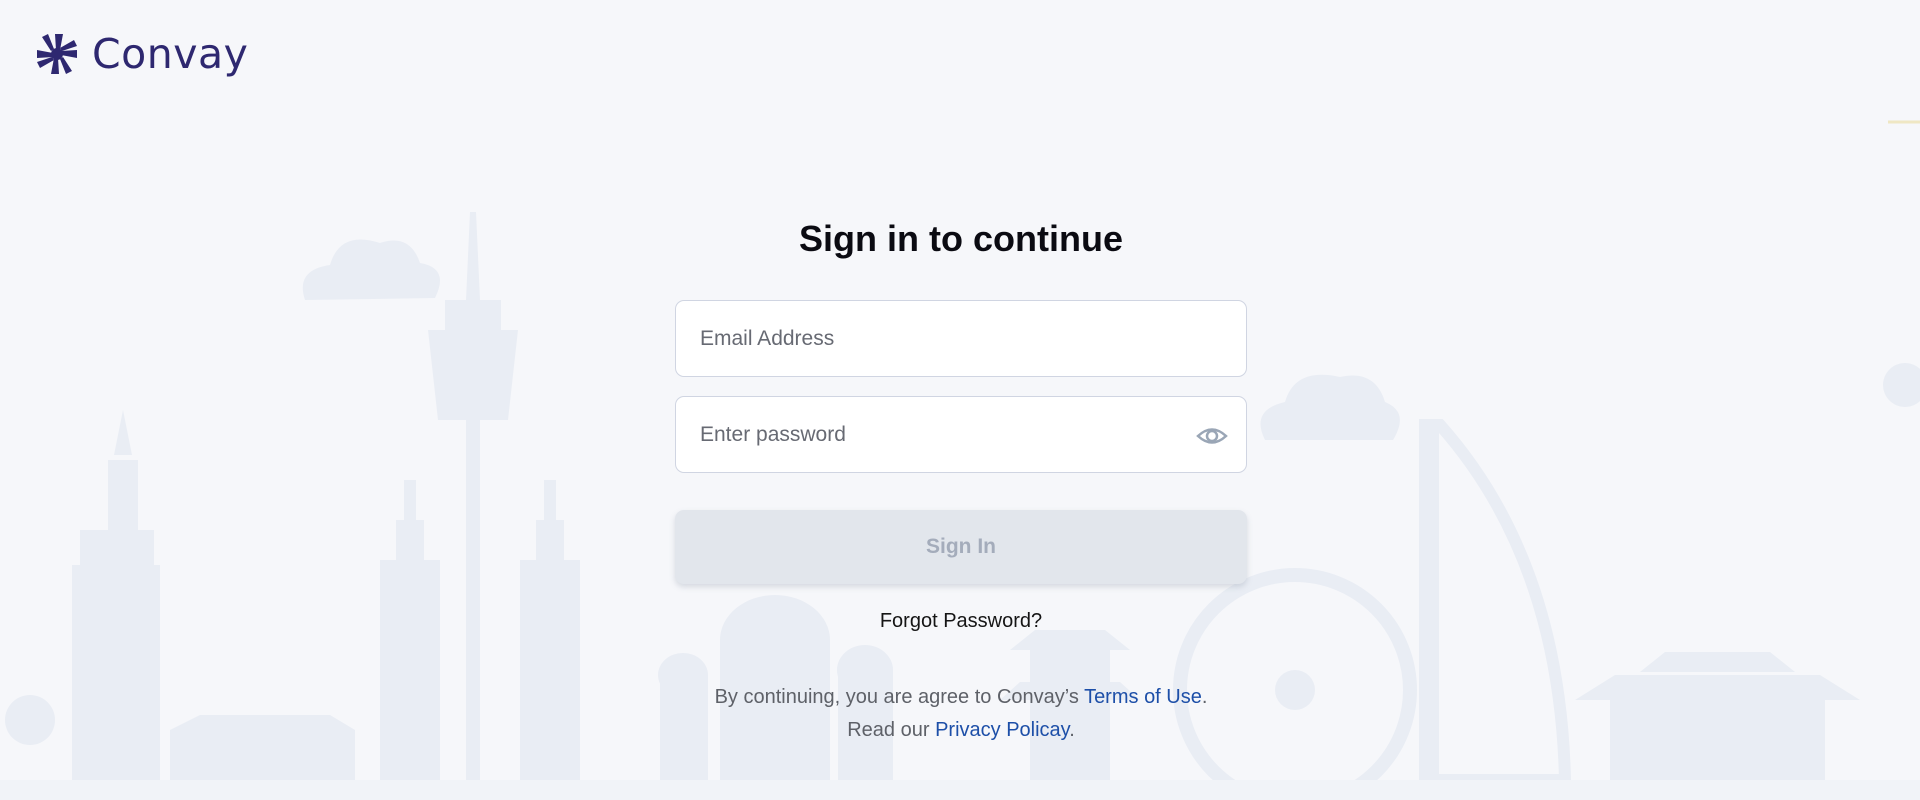 Image resolution: width=1920 pixels, height=800 pixels. What do you see at coordinates (1072, 730) in the screenshot?
I see `privacy-suffix: .` at bounding box center [1072, 730].